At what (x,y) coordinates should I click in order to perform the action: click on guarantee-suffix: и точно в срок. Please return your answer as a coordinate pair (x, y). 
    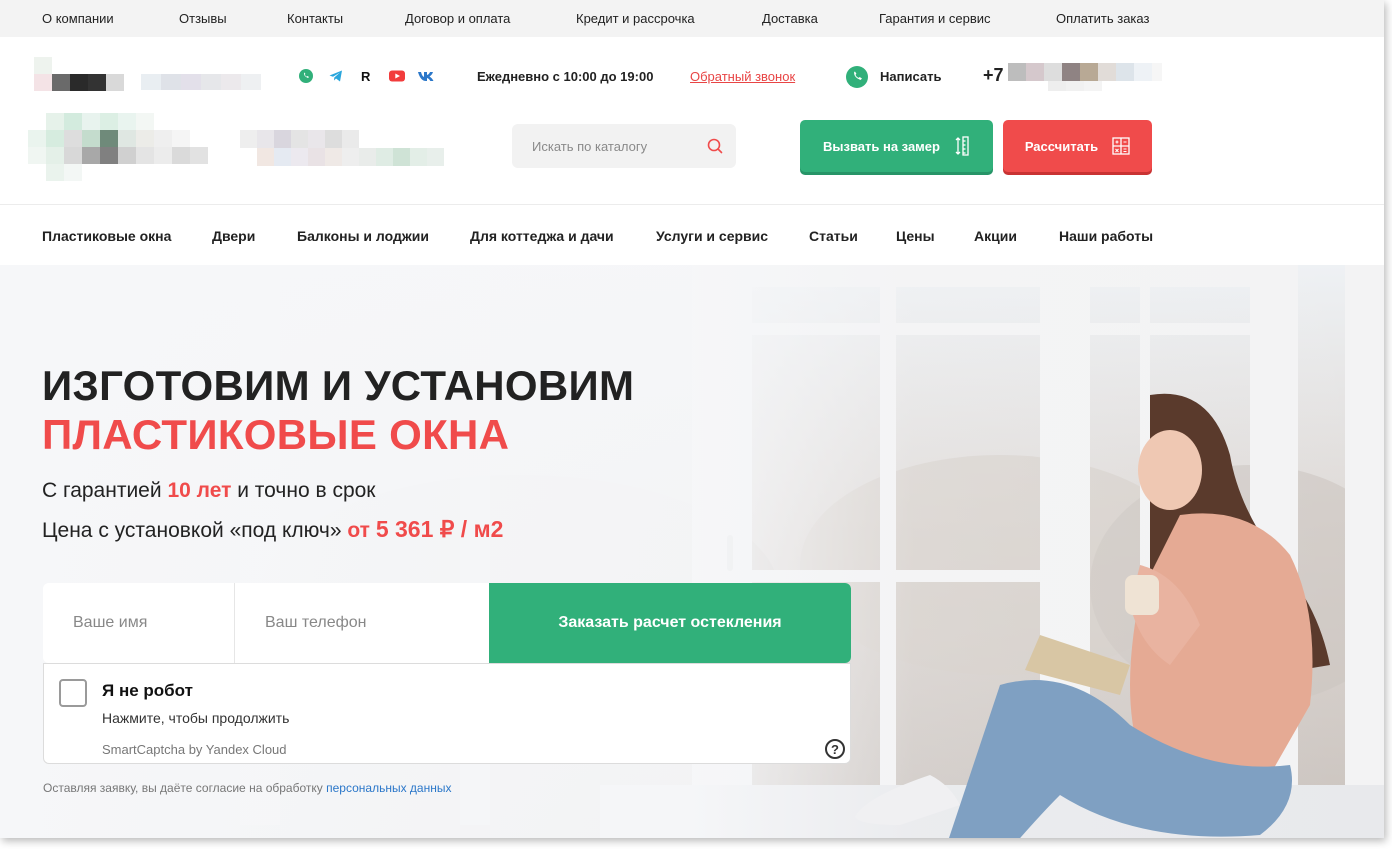
    Looking at the image, I should click on (306, 490).